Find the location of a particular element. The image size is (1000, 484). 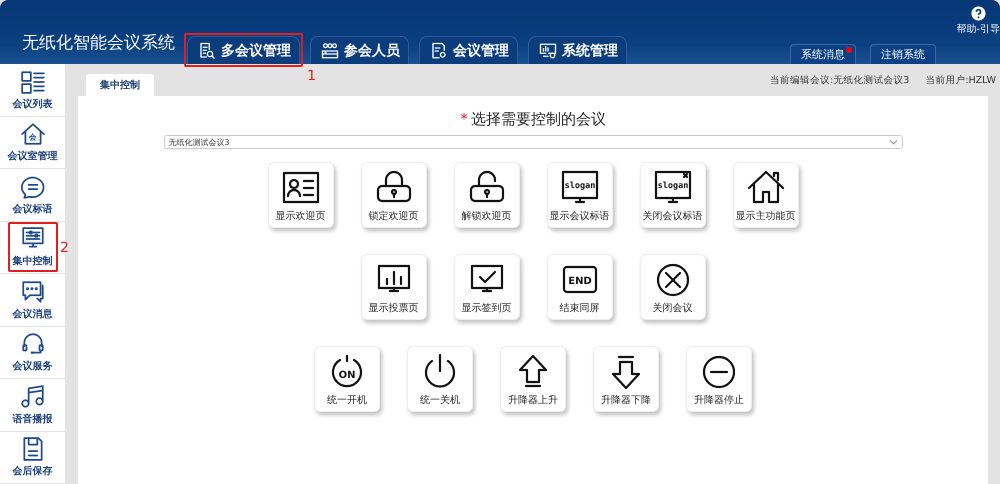

sidebar-item: 会议服务 is located at coordinates (33, 352).